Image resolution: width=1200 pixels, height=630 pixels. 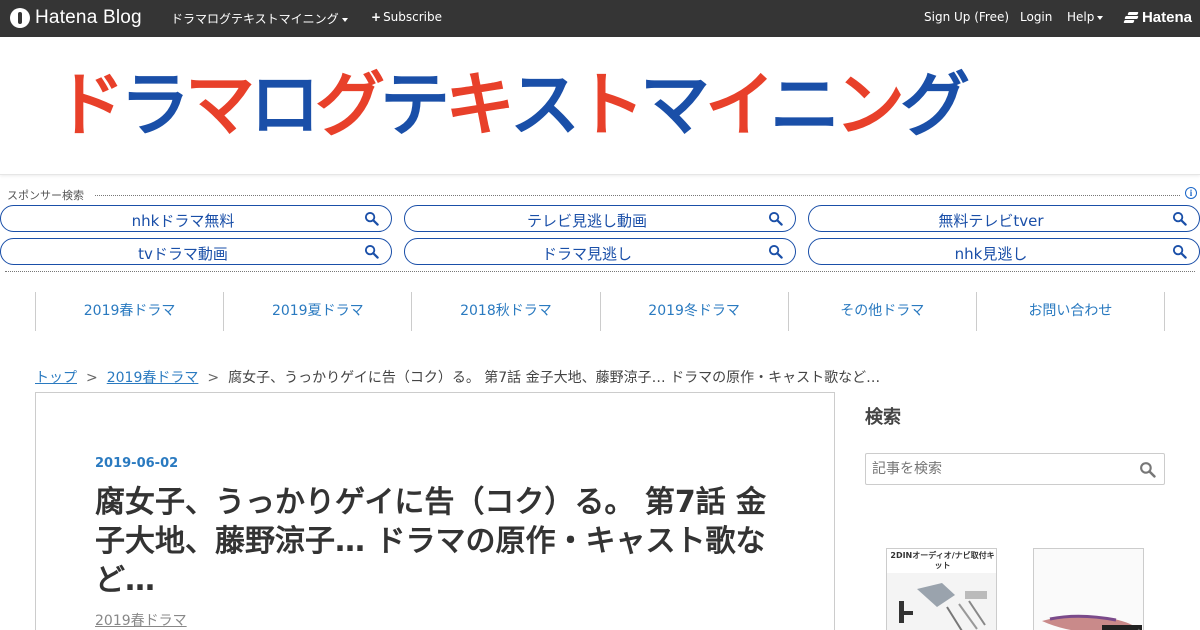 I want to click on sponsor-divider, so click(x=637, y=195).